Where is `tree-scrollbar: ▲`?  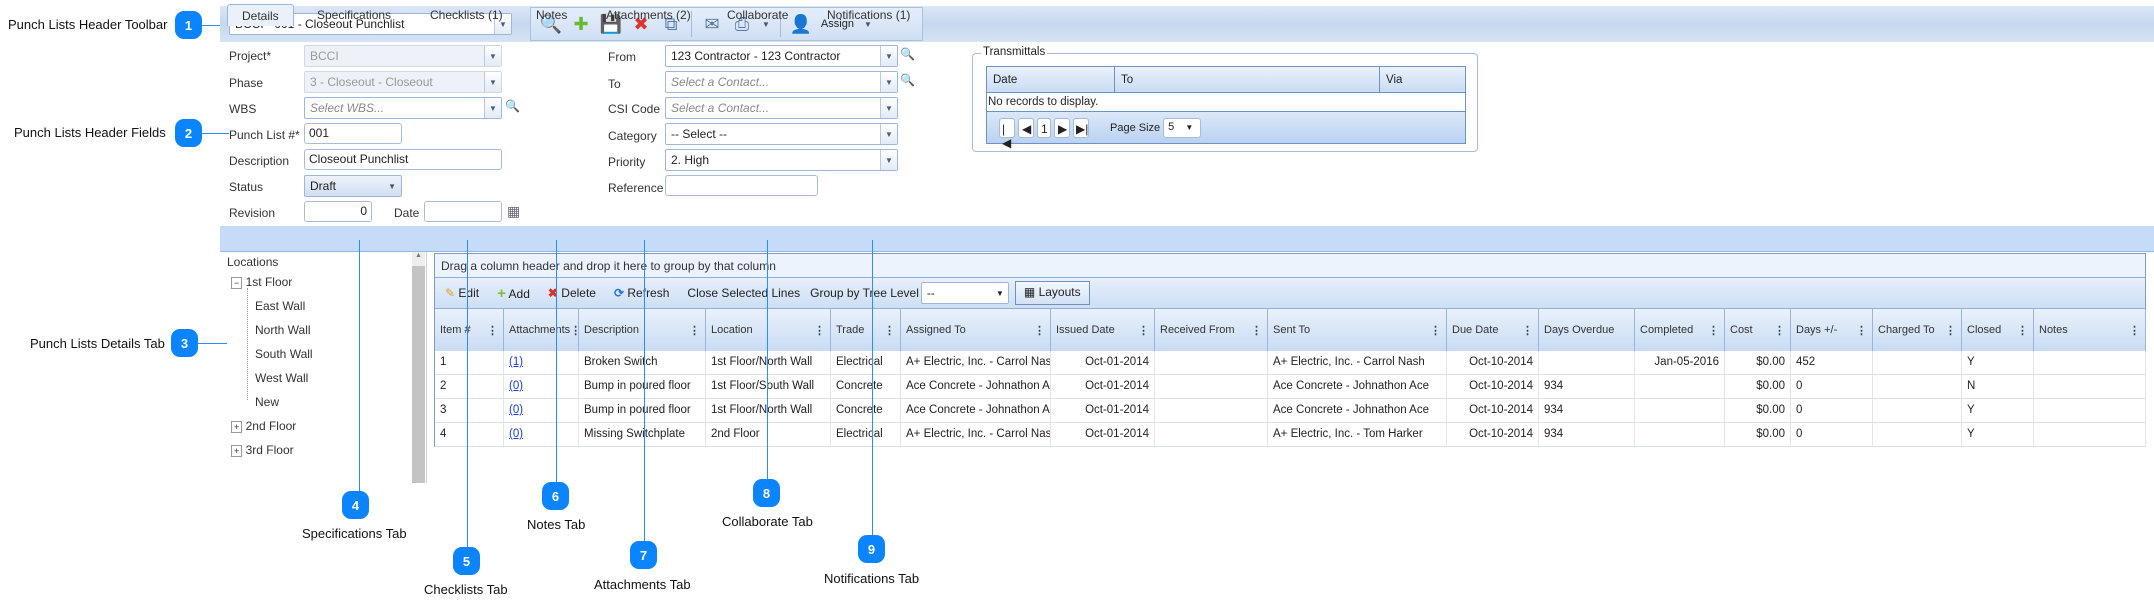
tree-scrollbar: ▲ is located at coordinates (418, 367).